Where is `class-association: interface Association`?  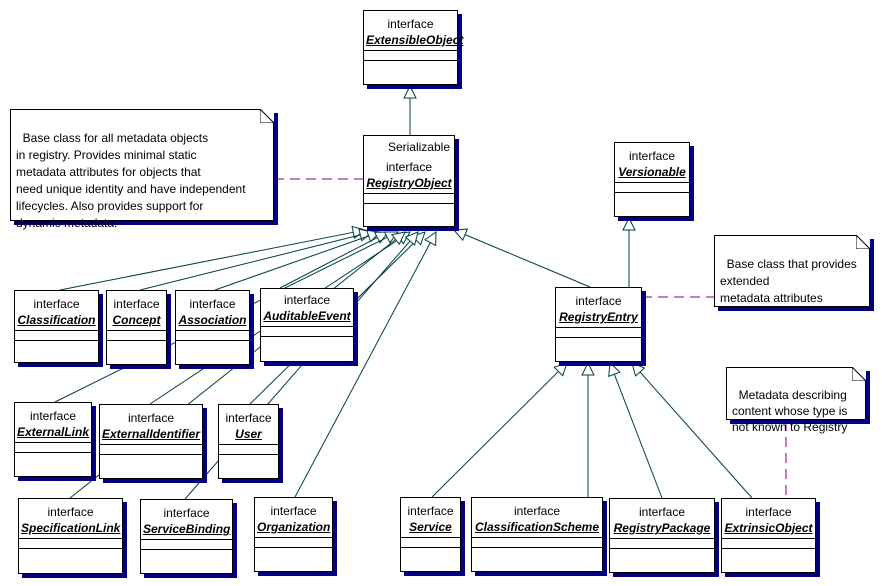
class-association: interface Association is located at coordinates (212, 327).